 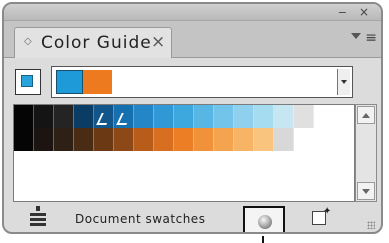 I want to click on panel-footer: Document swatches ✦, so click(x=192, y=218).